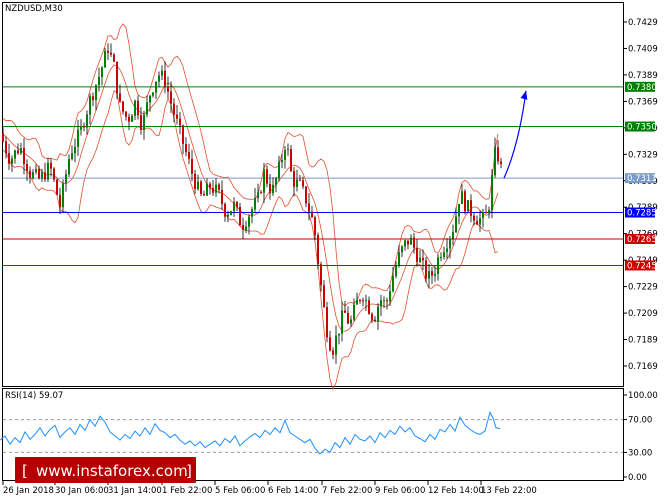 The image size is (664, 498). I want to click on rsi-tick-label: 70.00, so click(640, 421).